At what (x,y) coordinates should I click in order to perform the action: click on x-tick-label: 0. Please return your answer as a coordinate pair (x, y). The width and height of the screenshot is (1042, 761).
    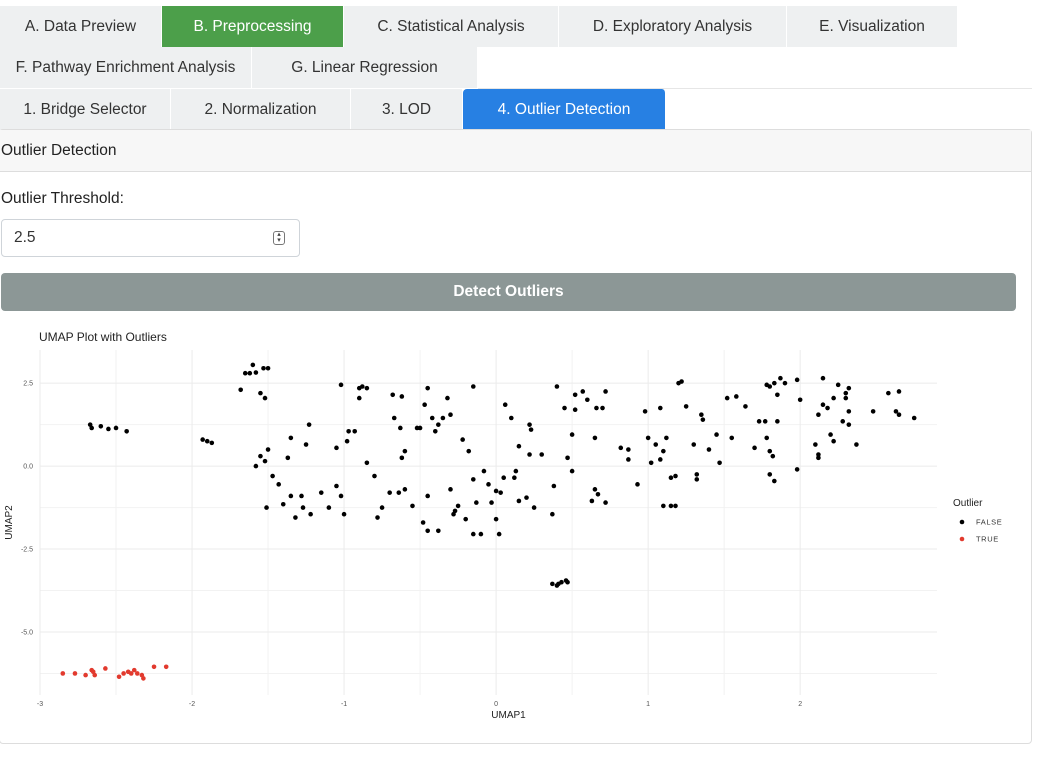
    Looking at the image, I should click on (496, 704).